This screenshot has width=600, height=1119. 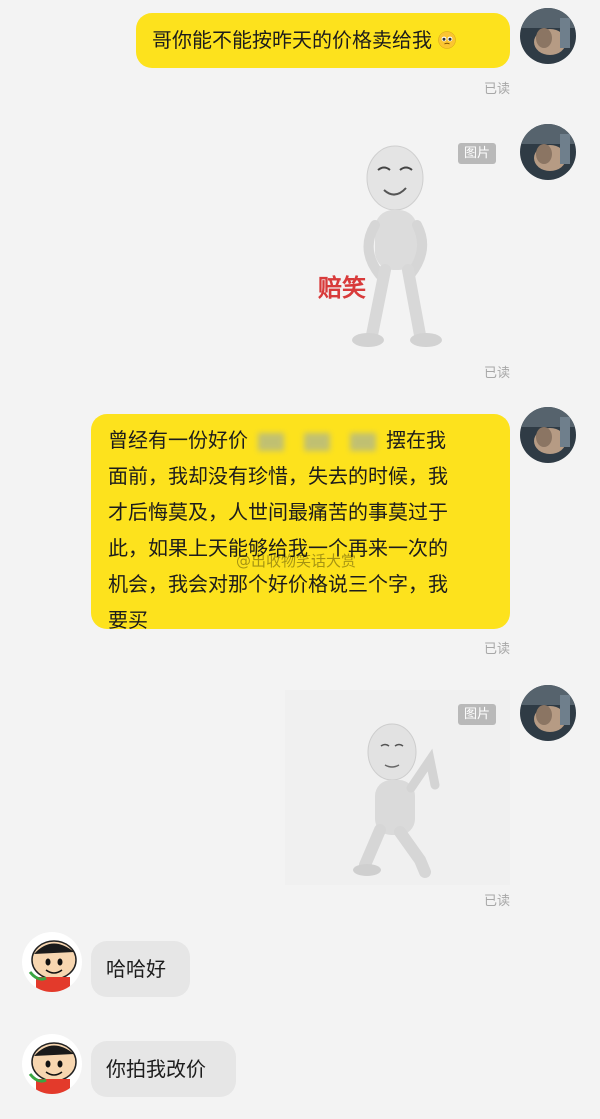 I want to click on watermark: @出收物笑话大赏, so click(x=296, y=561).